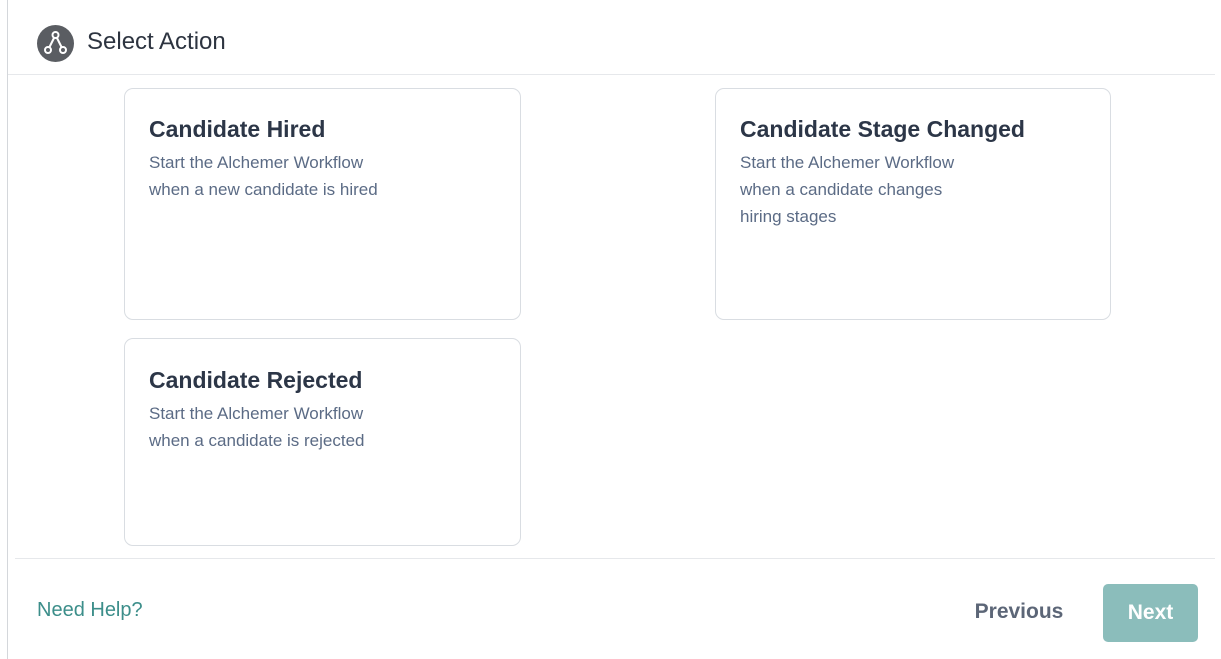  I want to click on page-title: Select Action, so click(156, 41).